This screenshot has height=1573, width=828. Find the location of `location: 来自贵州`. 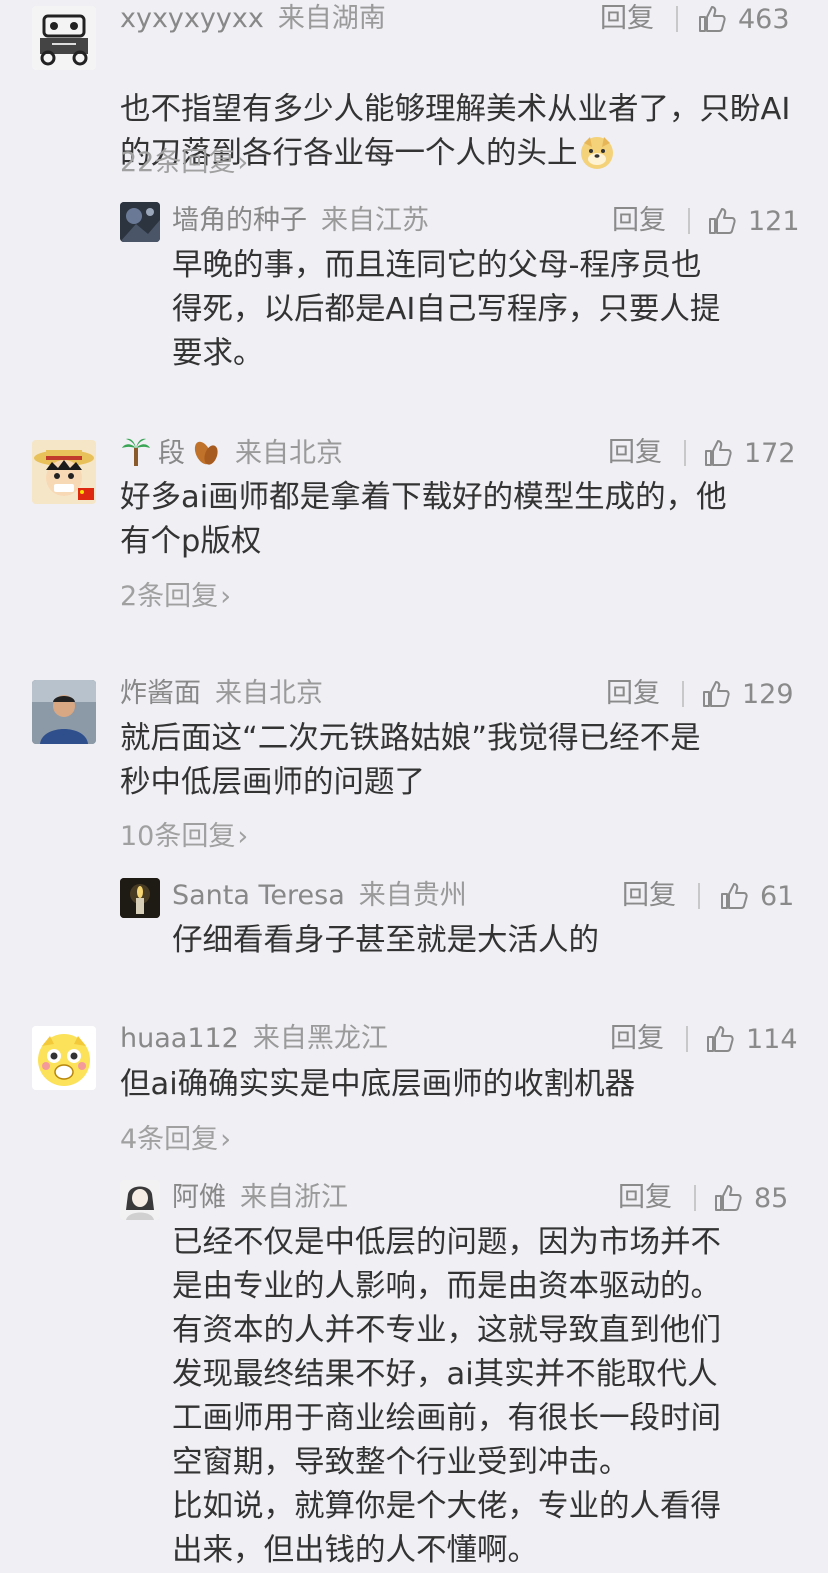

location: 来自贵州 is located at coordinates (412, 895).